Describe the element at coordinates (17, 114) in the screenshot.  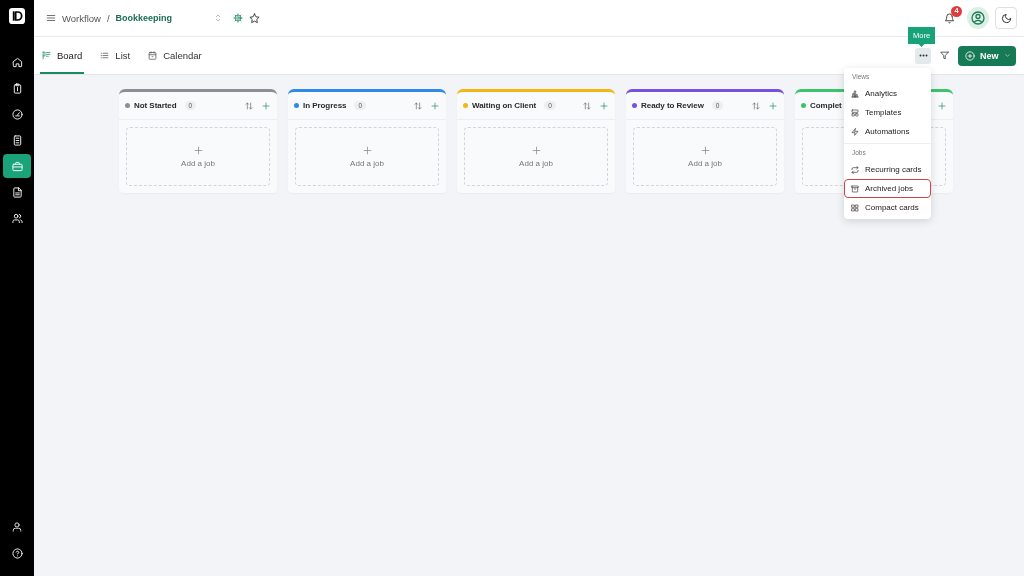
I see `gauge-icon` at that location.